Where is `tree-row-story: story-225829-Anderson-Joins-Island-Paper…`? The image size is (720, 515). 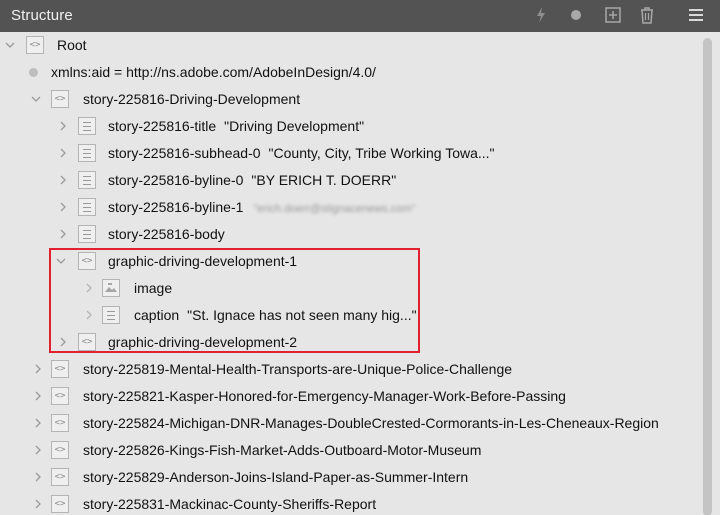 tree-row-story: story-225829-Anderson-Joins-Island-Paper… is located at coordinates (347, 477).